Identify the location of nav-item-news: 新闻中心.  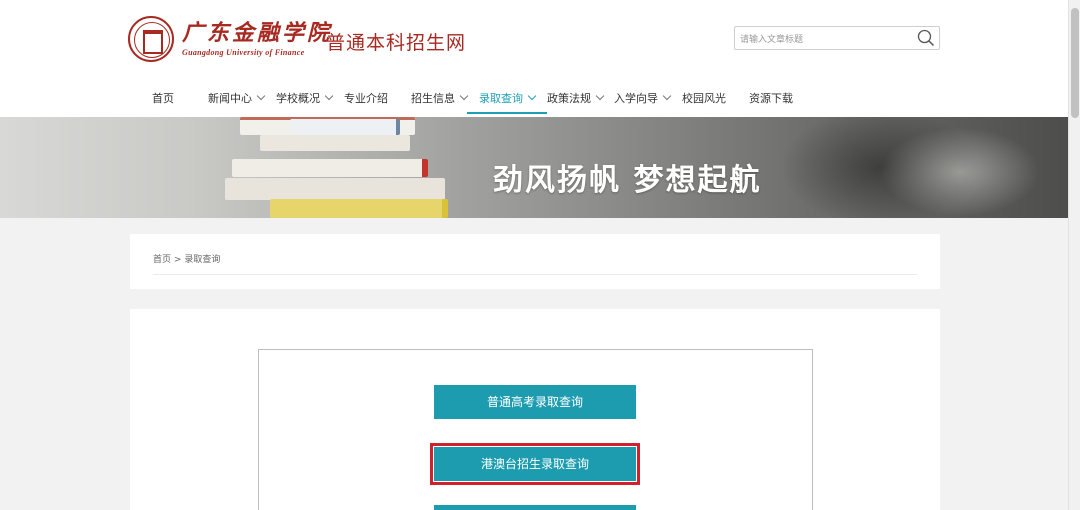
(237, 101).